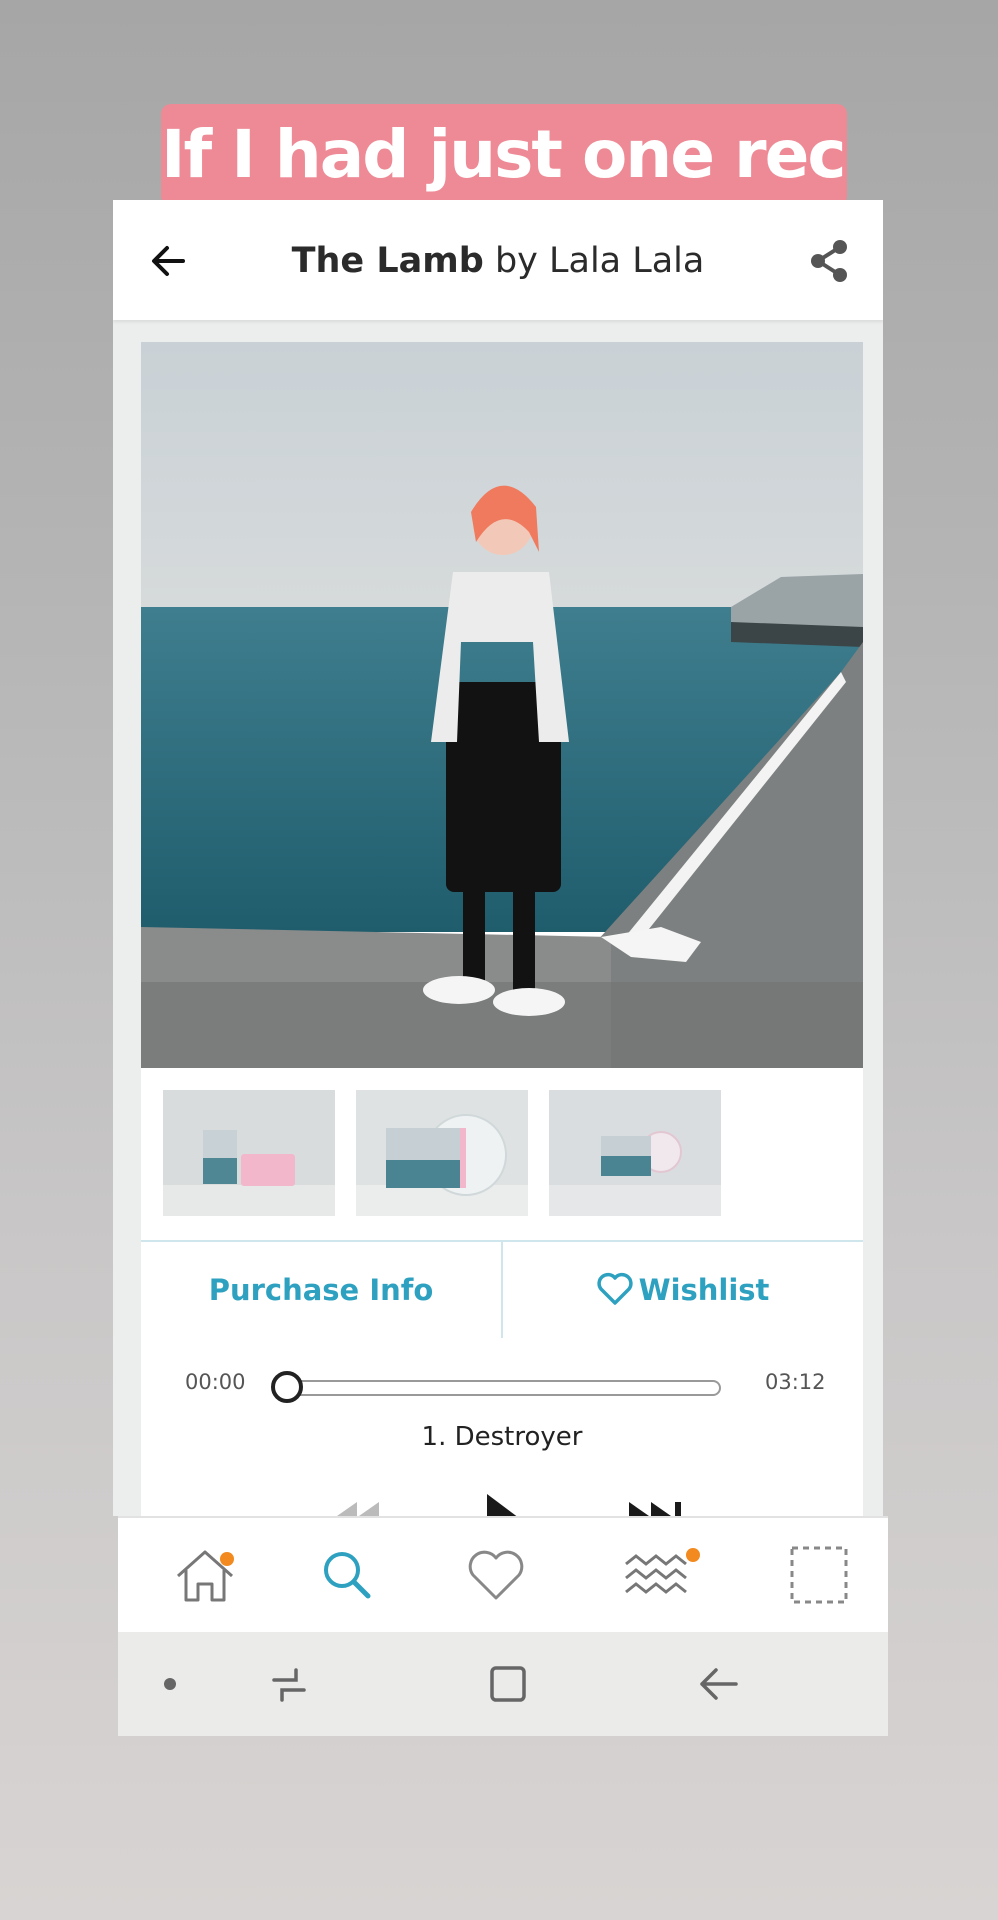 The image size is (998, 1920). Describe the element at coordinates (507, 1684) in the screenshot. I see `home-square-icon` at that location.